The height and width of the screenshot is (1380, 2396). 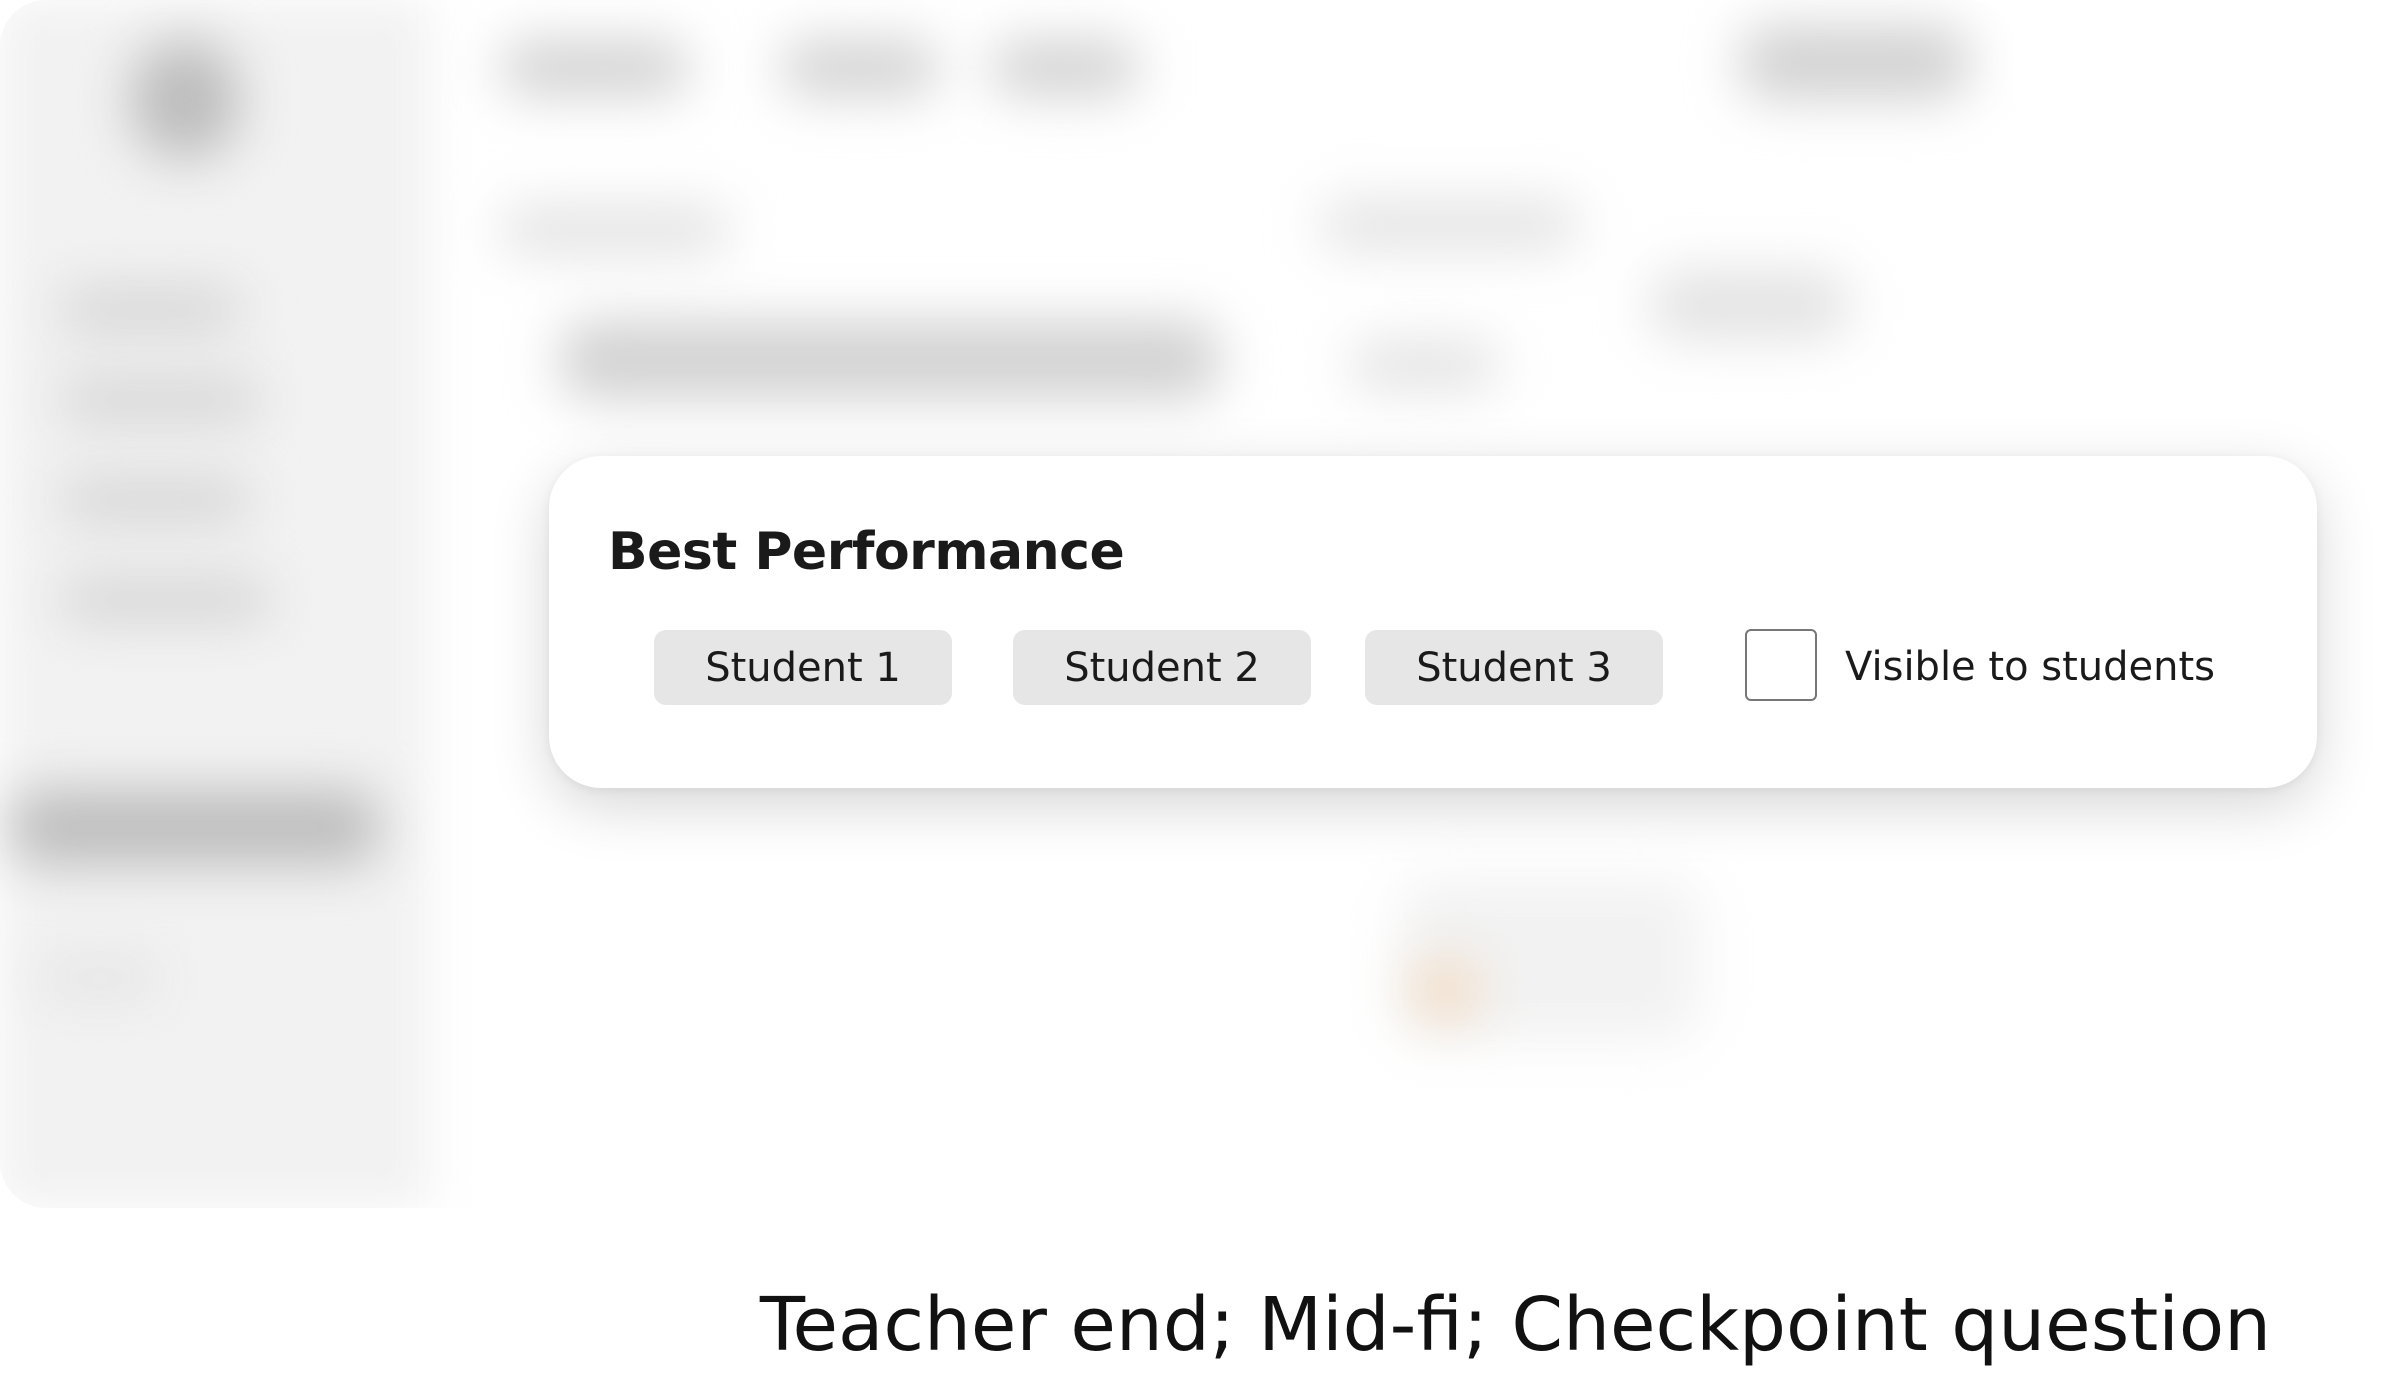 I want to click on visible-to-students-checkbox, so click(x=1781, y=665).